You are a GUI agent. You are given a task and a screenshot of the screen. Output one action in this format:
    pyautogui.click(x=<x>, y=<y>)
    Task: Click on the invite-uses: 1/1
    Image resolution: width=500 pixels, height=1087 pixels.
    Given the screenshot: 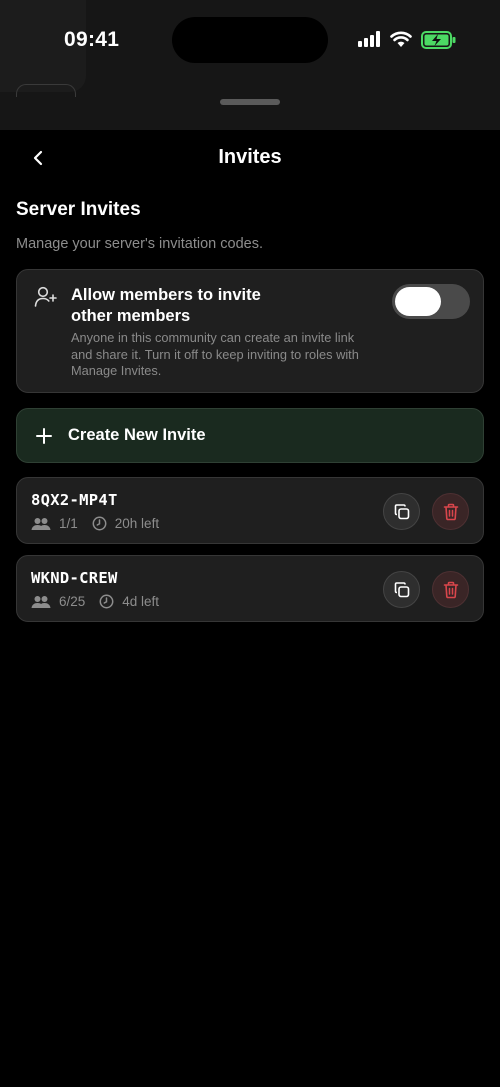 What is the action you would take?
    pyautogui.click(x=68, y=523)
    